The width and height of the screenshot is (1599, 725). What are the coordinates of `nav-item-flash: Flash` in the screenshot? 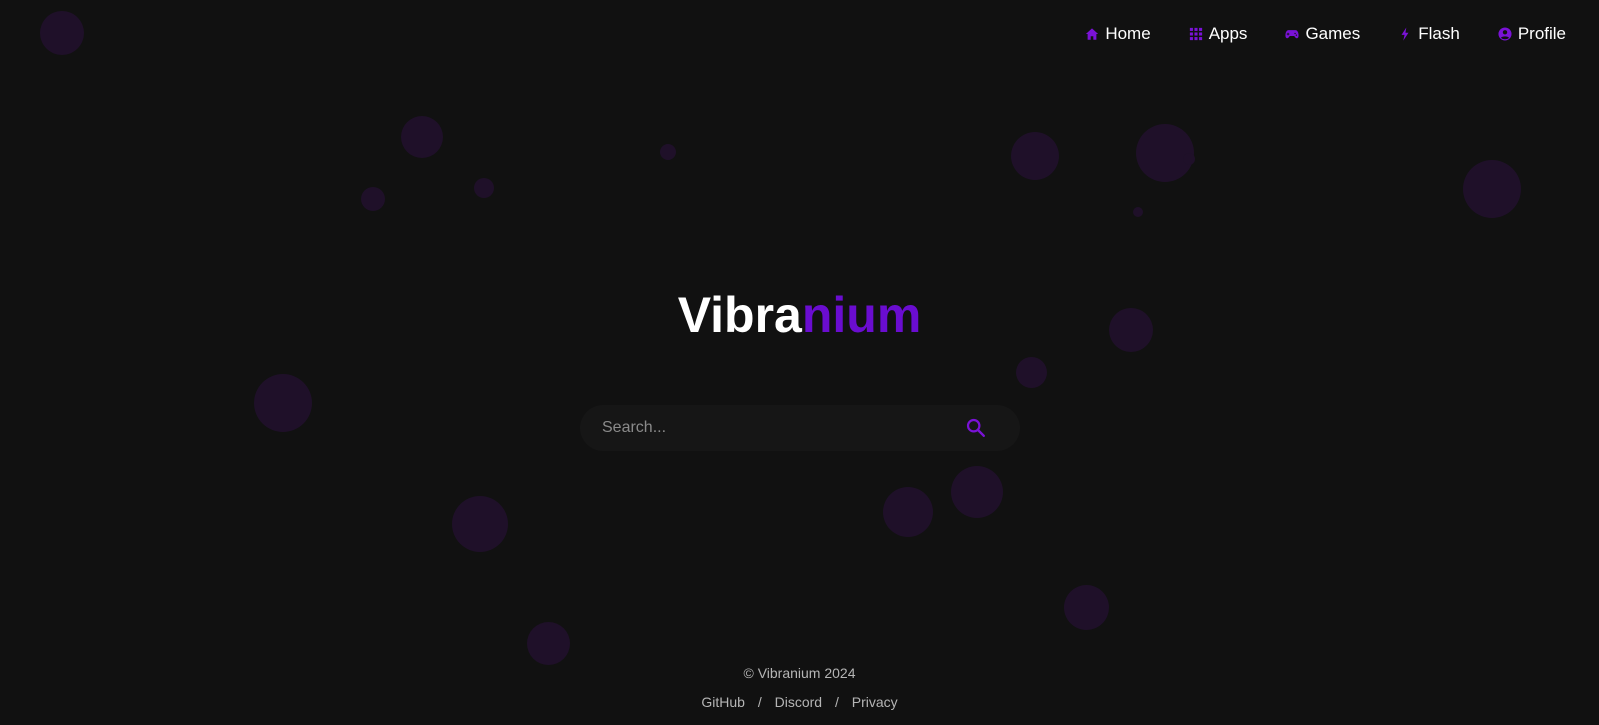 It's located at (1429, 34).